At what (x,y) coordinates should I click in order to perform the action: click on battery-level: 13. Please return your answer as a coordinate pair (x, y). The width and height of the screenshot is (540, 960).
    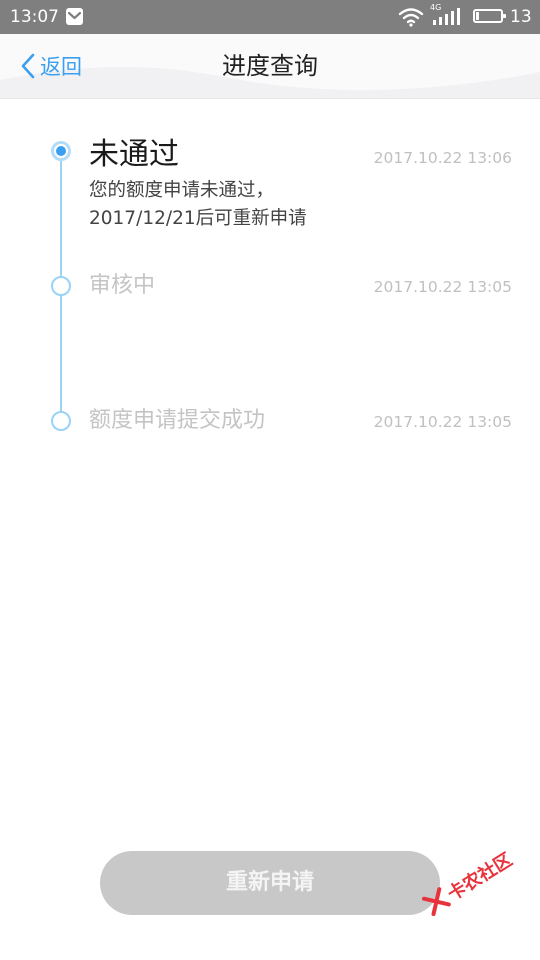
    Looking at the image, I should click on (521, 17).